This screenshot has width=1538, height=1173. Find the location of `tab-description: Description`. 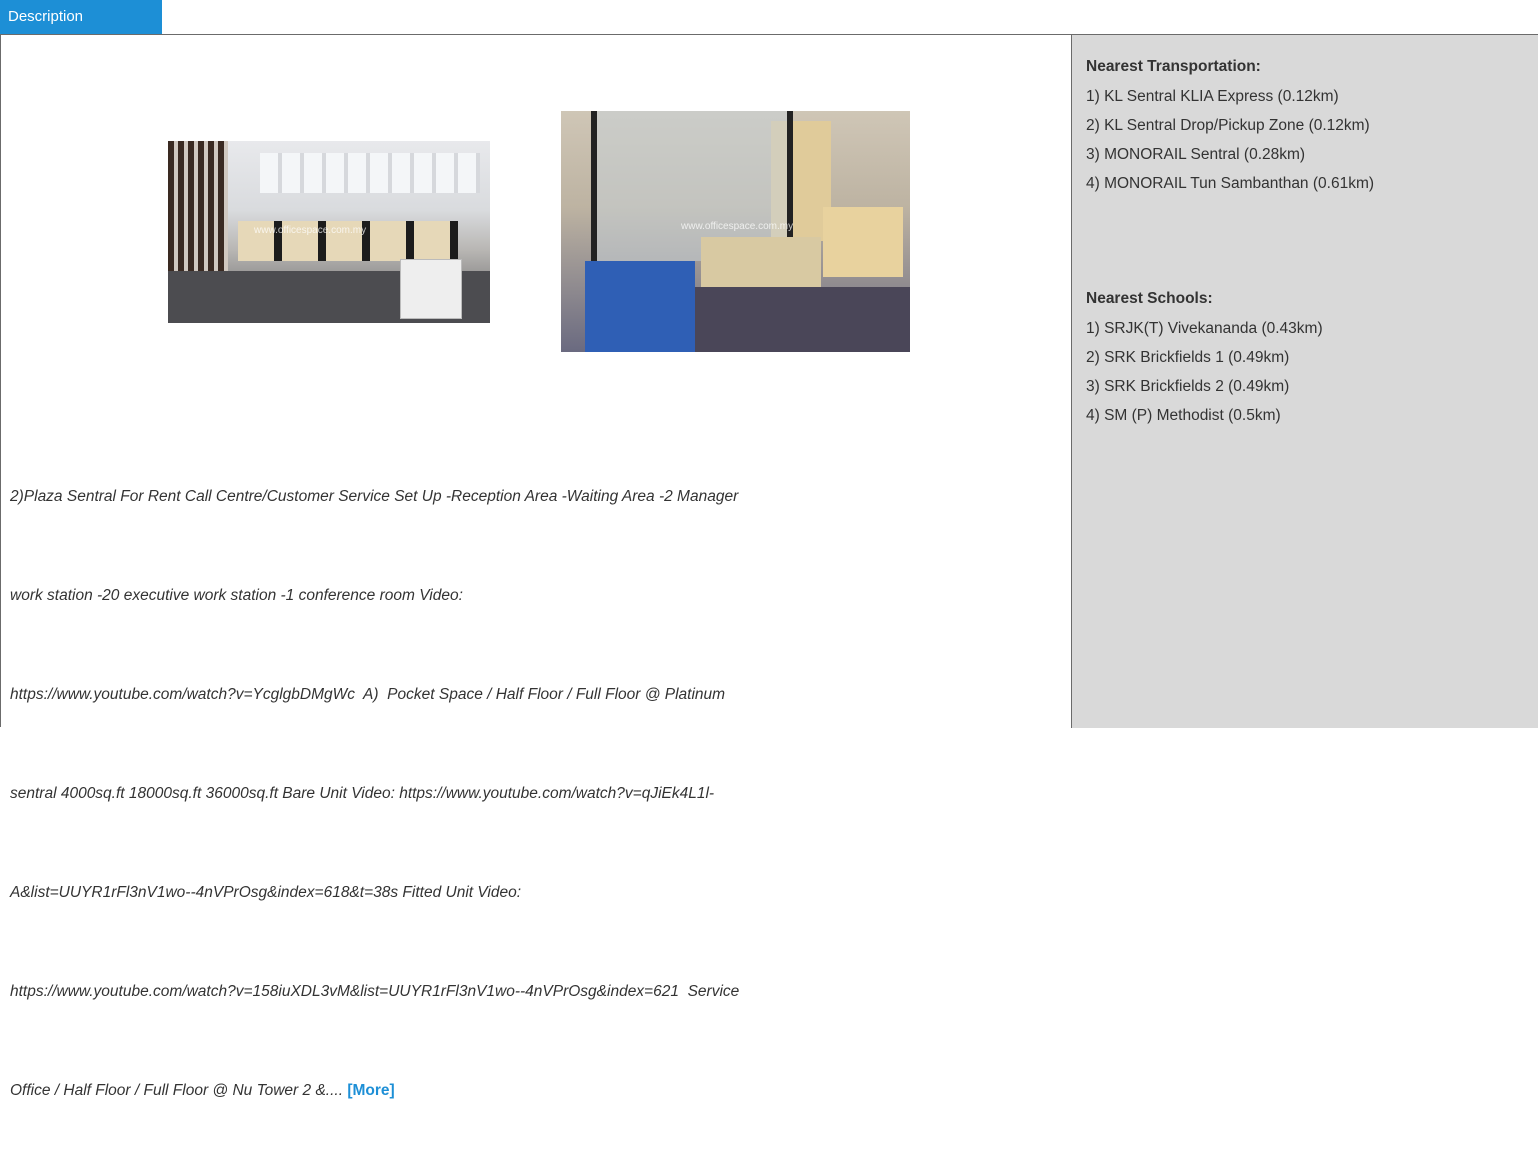

tab-description: Description is located at coordinates (81, 17).